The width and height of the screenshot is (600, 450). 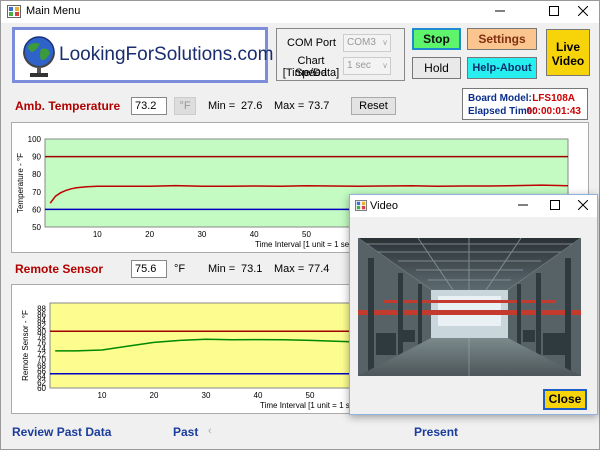 What do you see at coordinates (289, 269) in the screenshot?
I see `remote-max-label: Max =` at bounding box center [289, 269].